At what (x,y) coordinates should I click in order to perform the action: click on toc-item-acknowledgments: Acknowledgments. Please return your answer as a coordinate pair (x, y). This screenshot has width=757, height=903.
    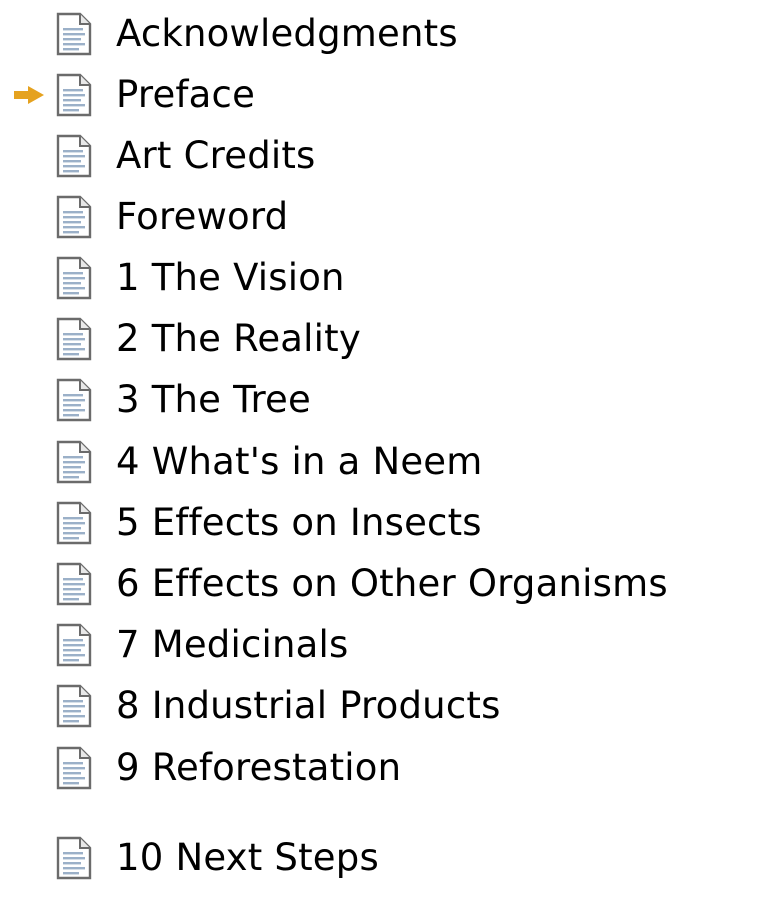
    Looking at the image, I should click on (378, 34).